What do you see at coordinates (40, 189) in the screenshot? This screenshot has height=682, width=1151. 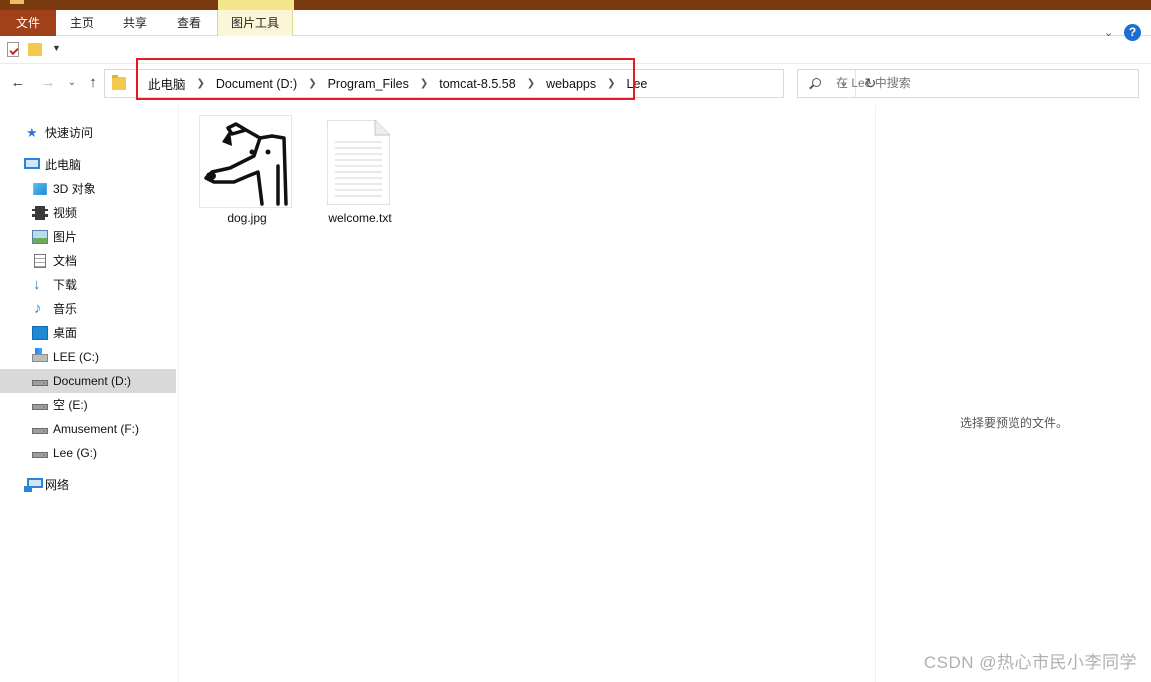 I see `cube-icon` at bounding box center [40, 189].